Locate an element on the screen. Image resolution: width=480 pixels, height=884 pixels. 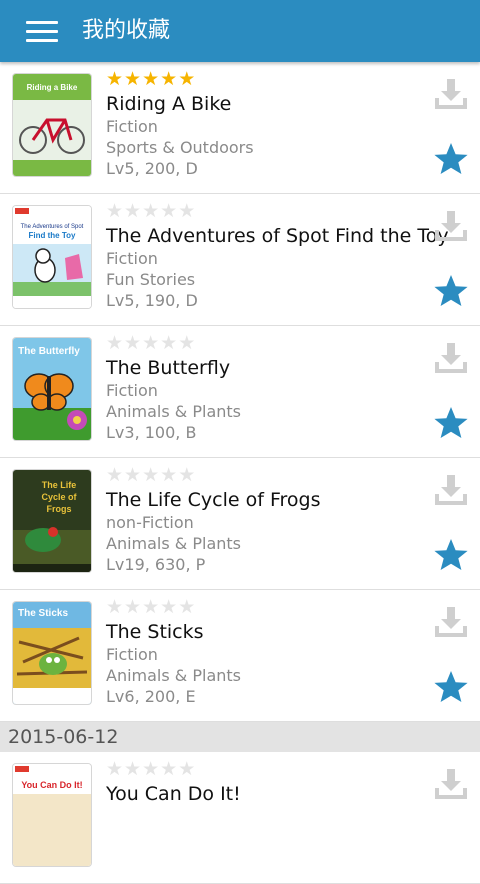
book-level: Lv19, 630, P is located at coordinates (156, 564).